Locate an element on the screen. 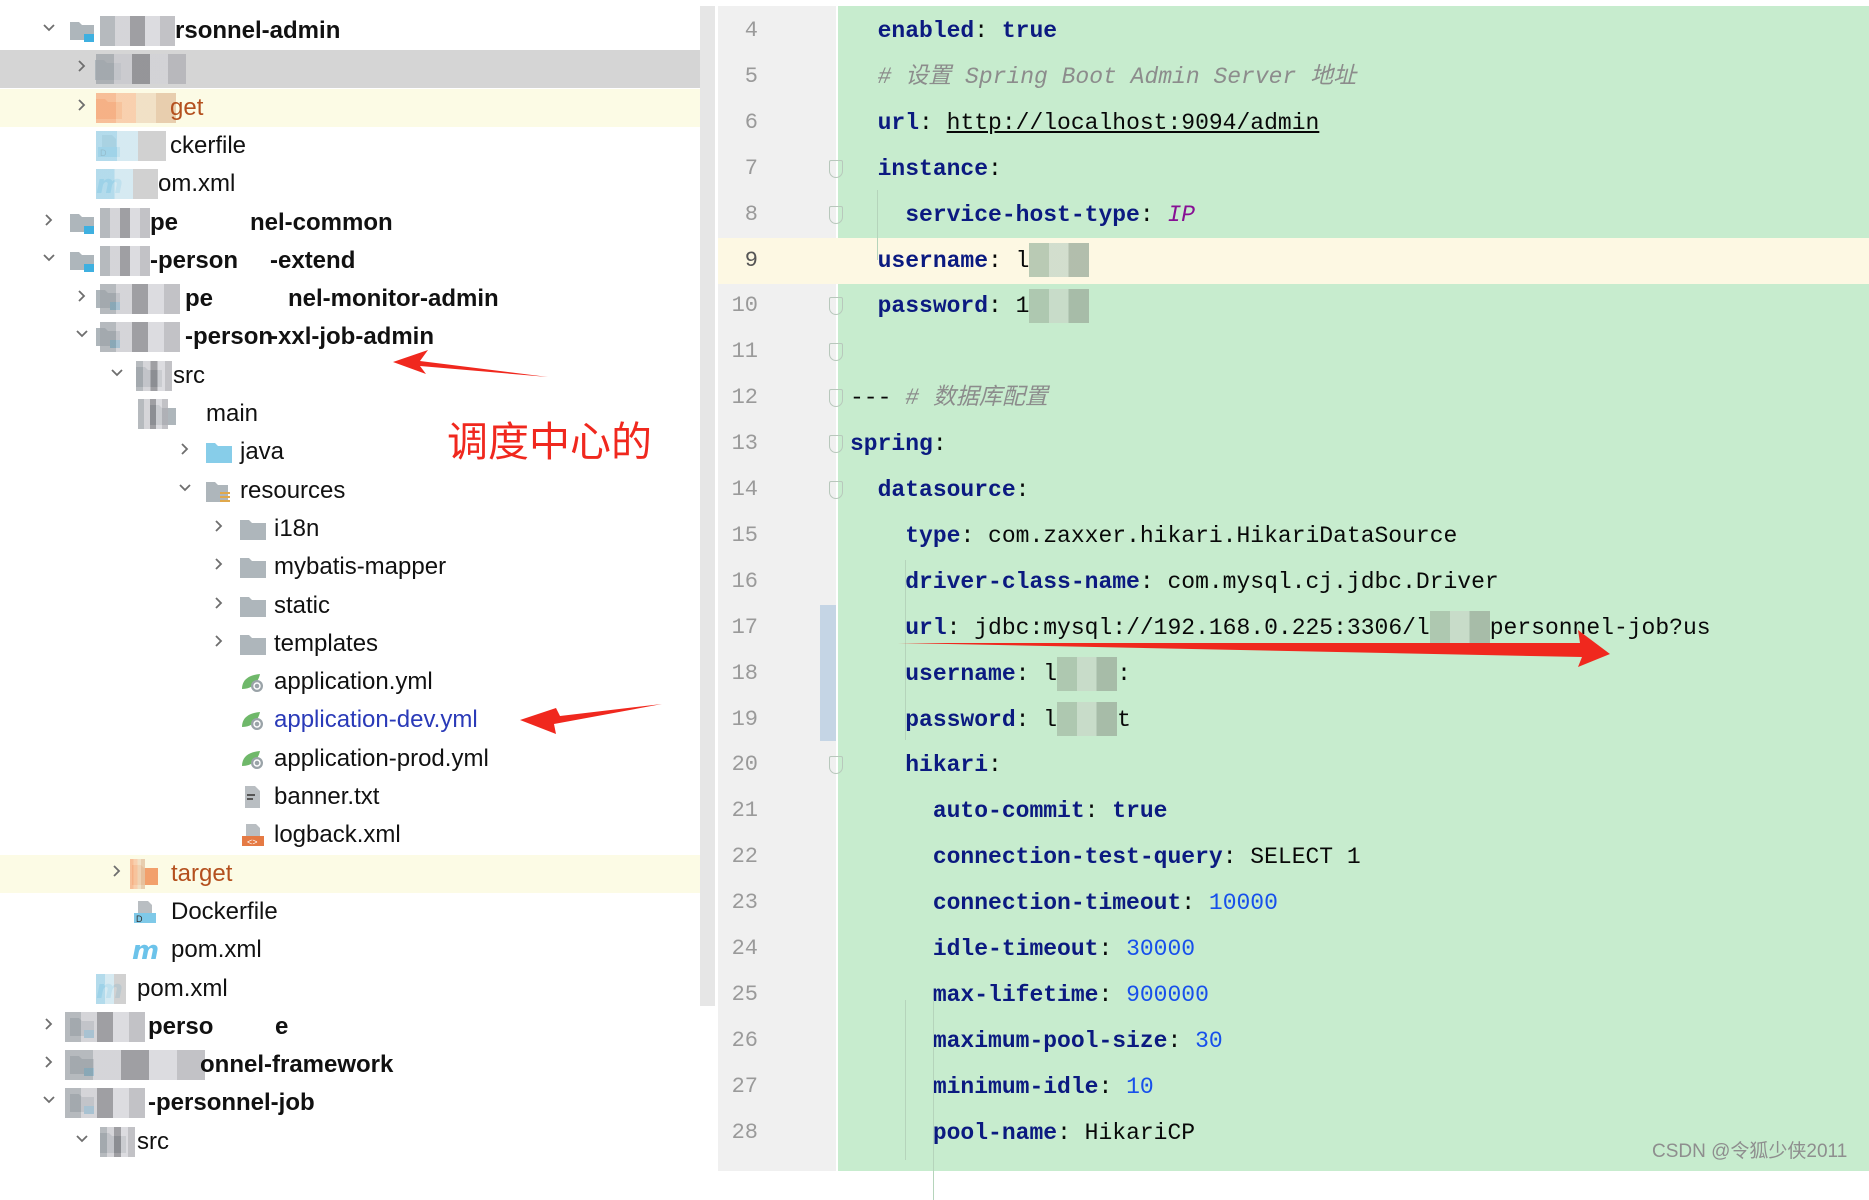  tree-row: mom.xml is located at coordinates (350, 184).